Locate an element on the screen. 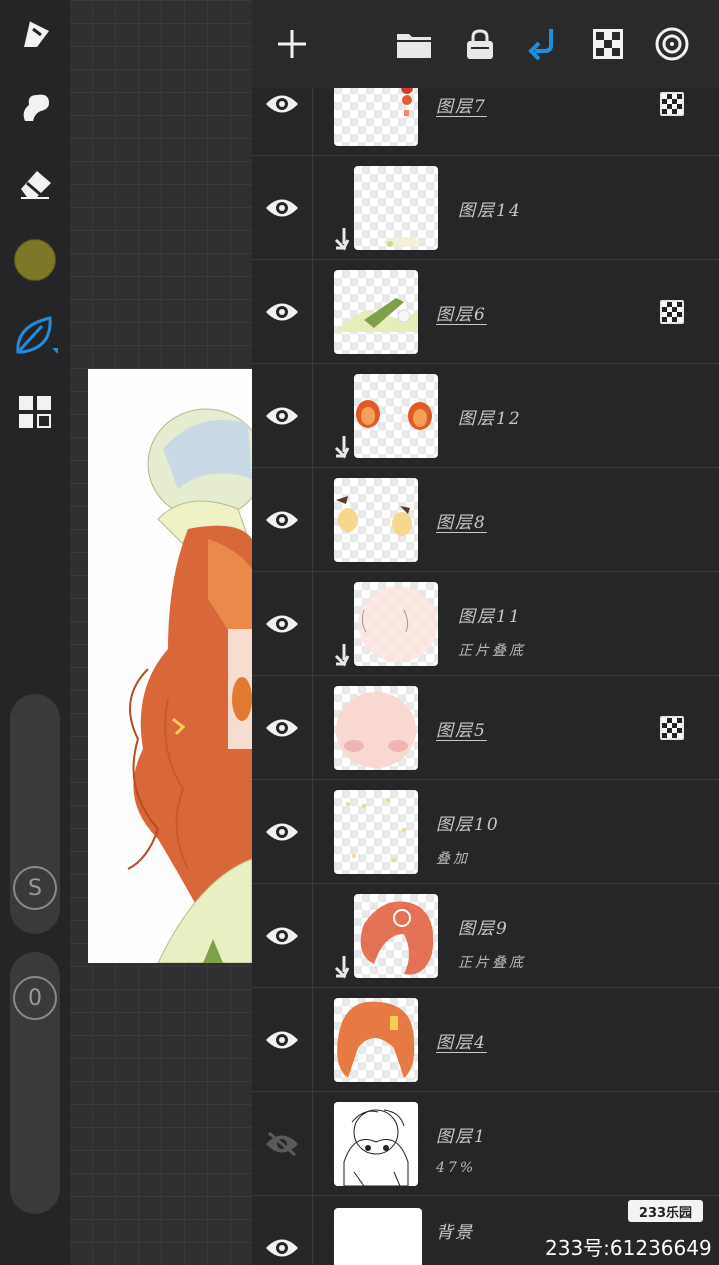 The width and height of the screenshot is (719, 1265). layer-row: 图层6 is located at coordinates (485, 312).